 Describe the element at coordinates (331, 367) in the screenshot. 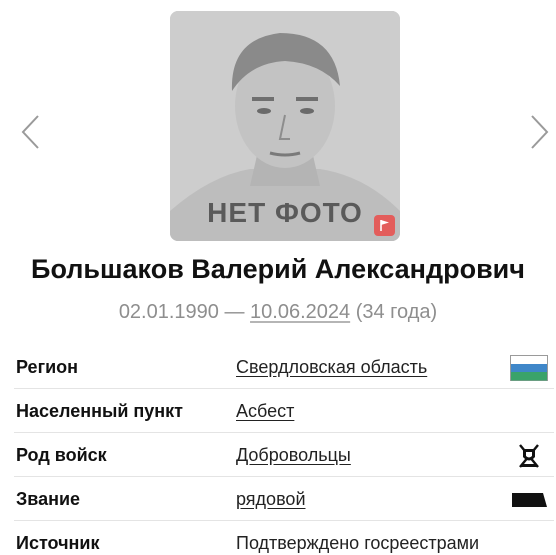

I see `region-link: Свердловская область` at that location.